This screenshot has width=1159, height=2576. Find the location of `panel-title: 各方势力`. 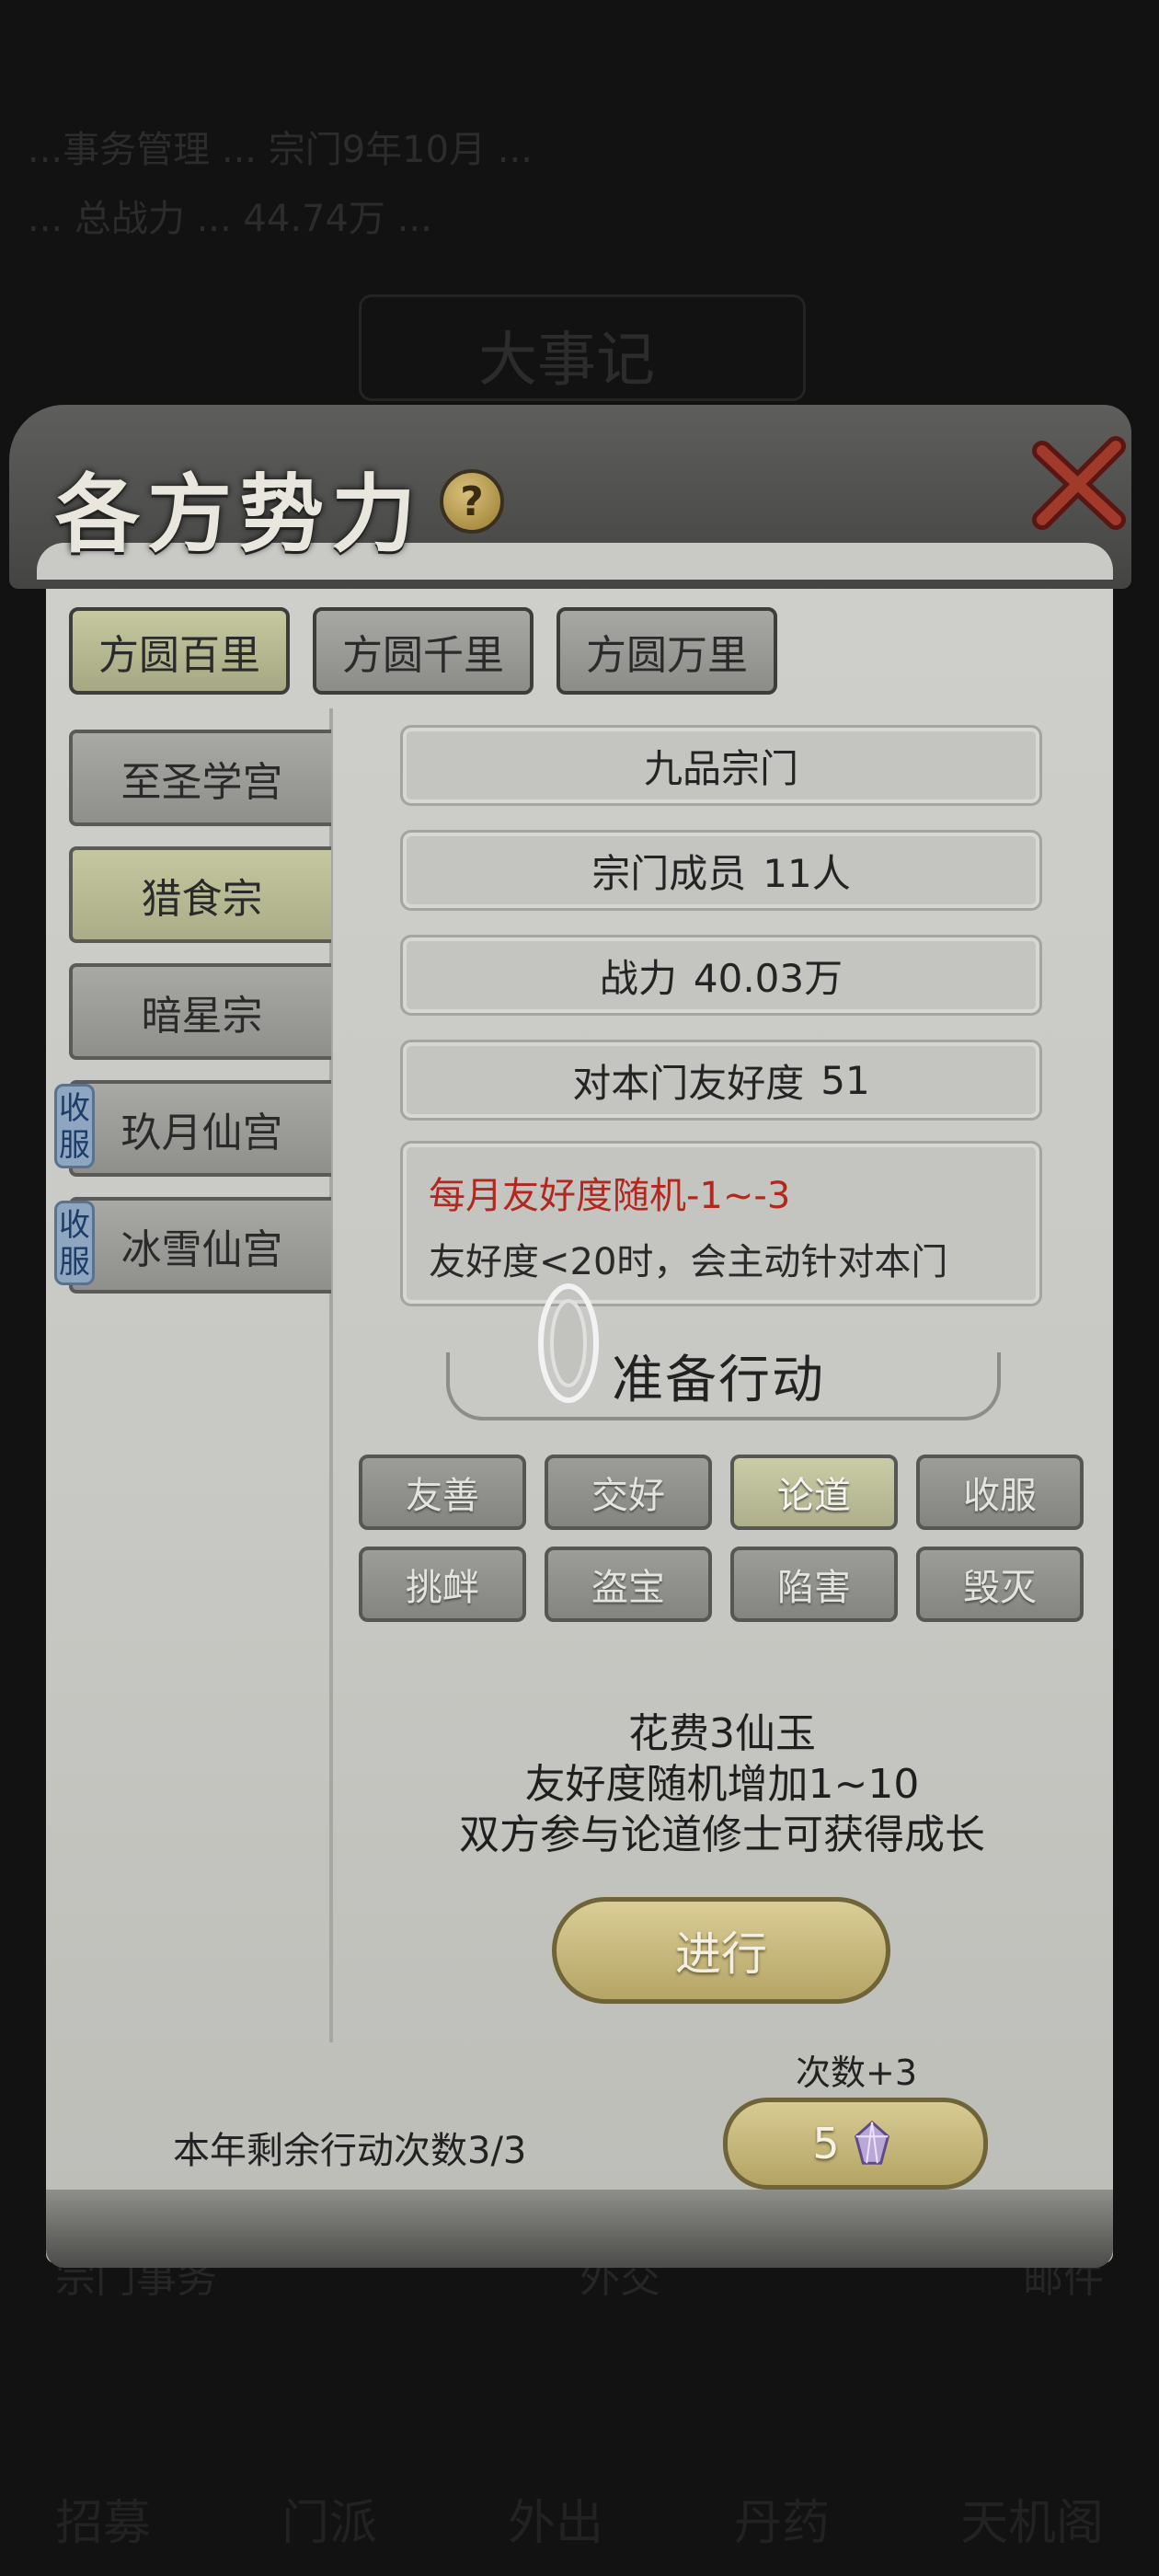

panel-title: 各方势力 is located at coordinates (239, 514).